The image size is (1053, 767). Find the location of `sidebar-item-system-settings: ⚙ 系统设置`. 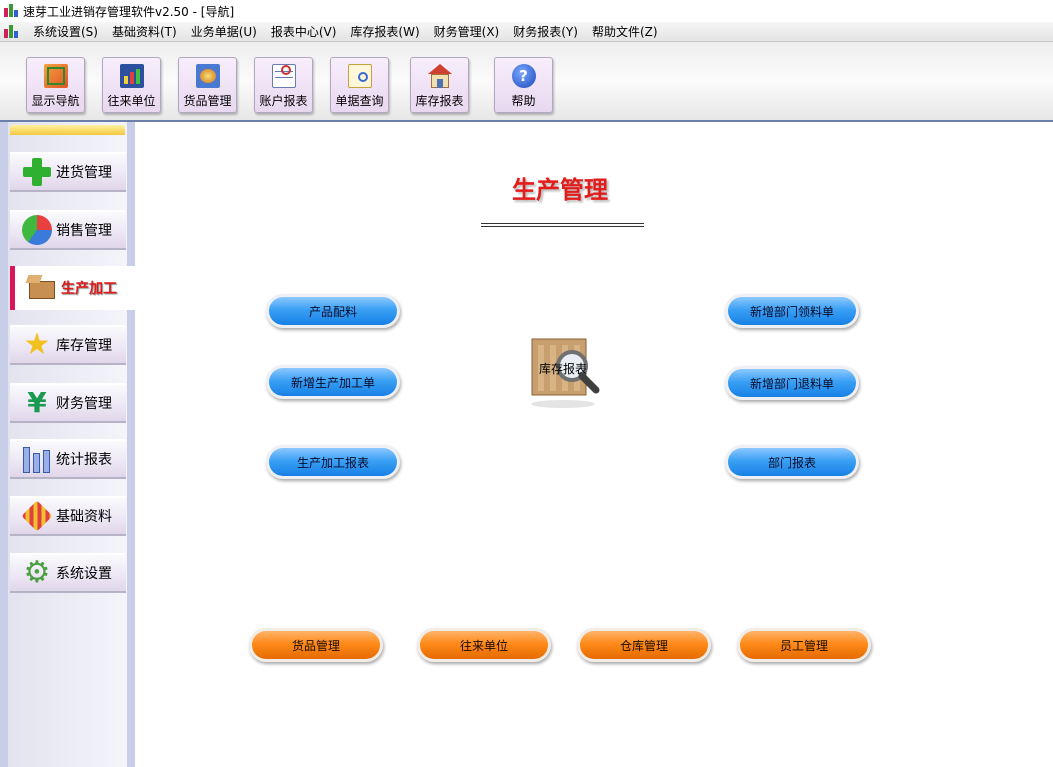

sidebar-item-system-settings: ⚙ 系统设置 is located at coordinates (68, 573).